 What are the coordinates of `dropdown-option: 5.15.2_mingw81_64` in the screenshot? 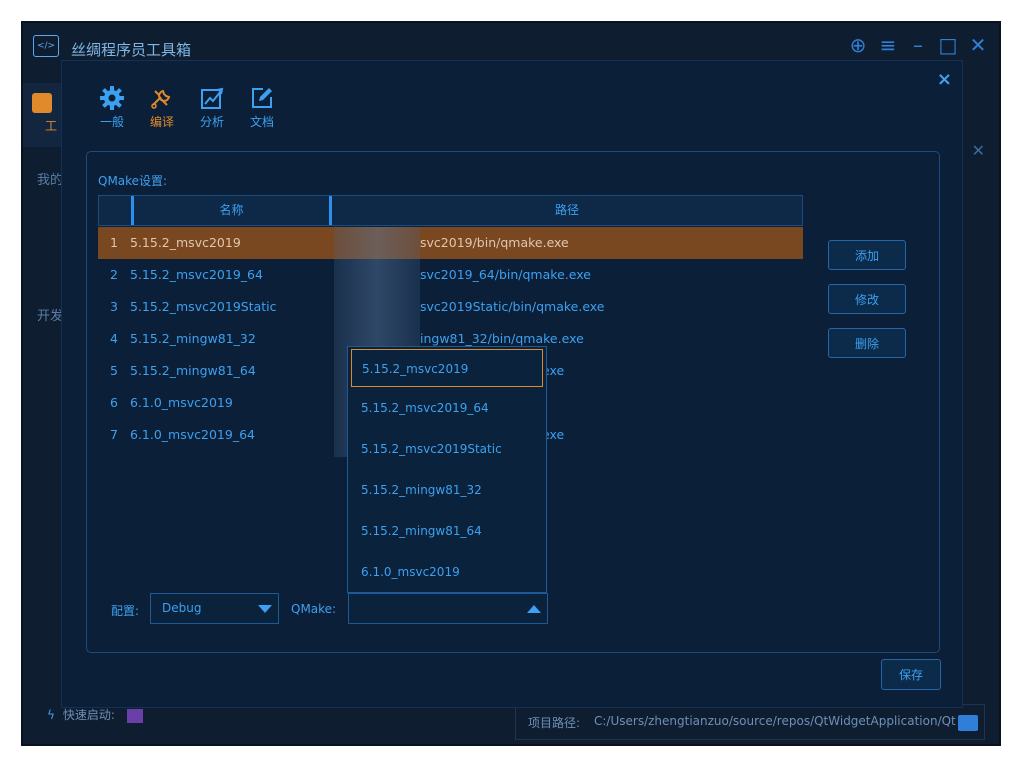 It's located at (447, 531).